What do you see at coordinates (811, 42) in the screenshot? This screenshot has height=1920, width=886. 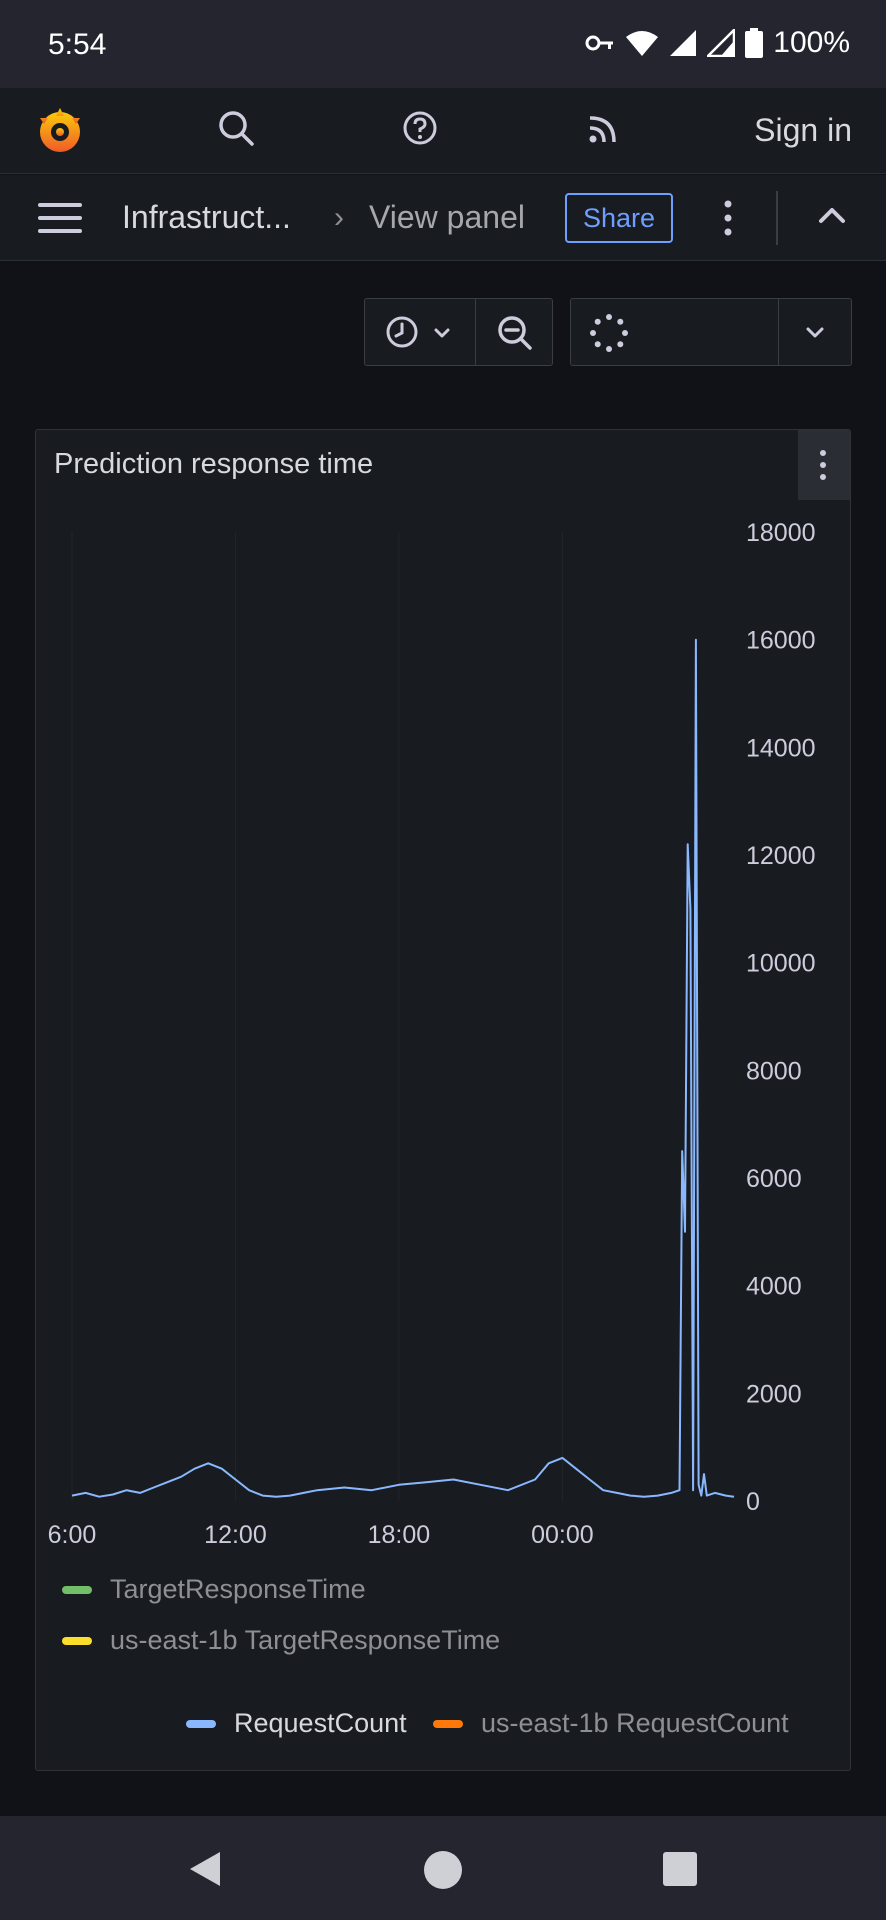 I see `battery-level: 100%` at bounding box center [811, 42].